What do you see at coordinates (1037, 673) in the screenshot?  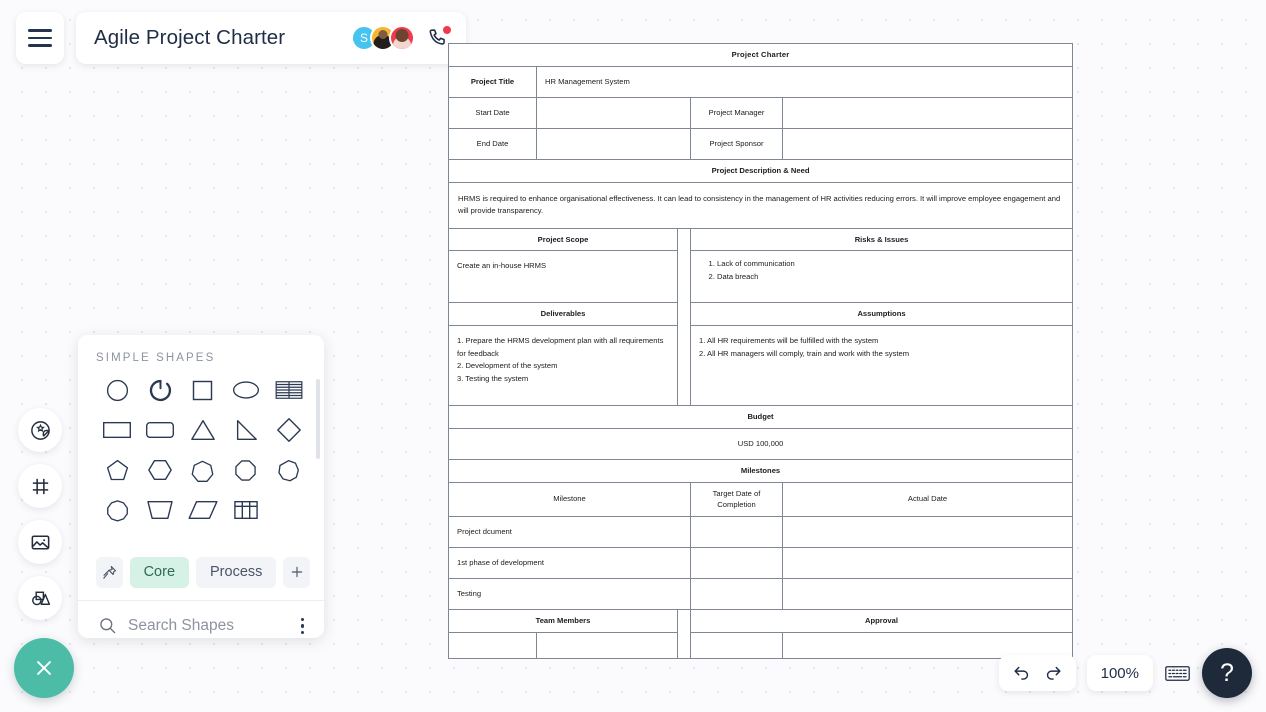 I see `undo-redo-group` at bounding box center [1037, 673].